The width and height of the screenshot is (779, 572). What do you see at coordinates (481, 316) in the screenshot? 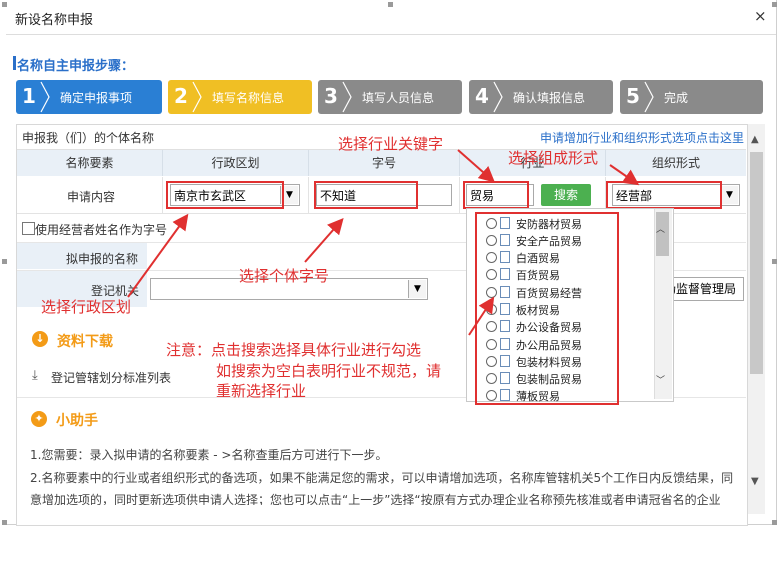
I see `arrow-to-industry-list` at bounding box center [481, 316].